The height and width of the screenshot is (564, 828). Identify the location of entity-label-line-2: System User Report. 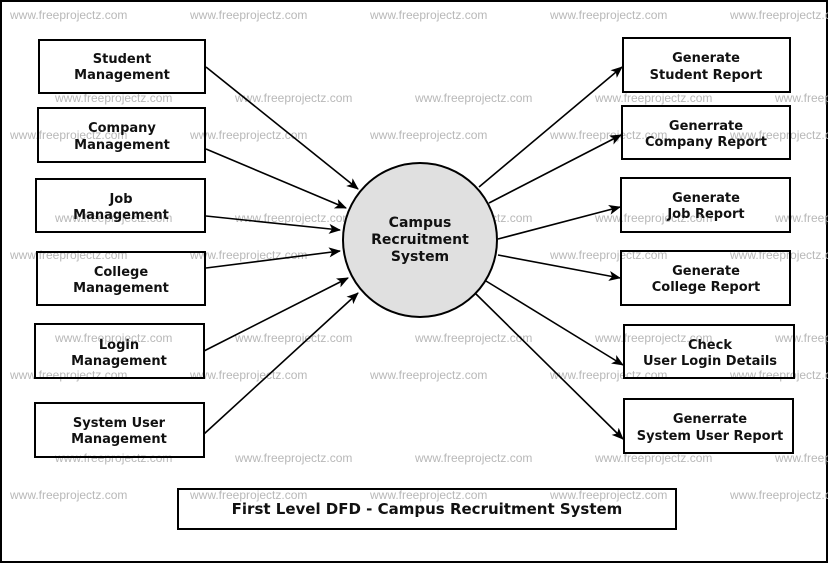
(710, 436).